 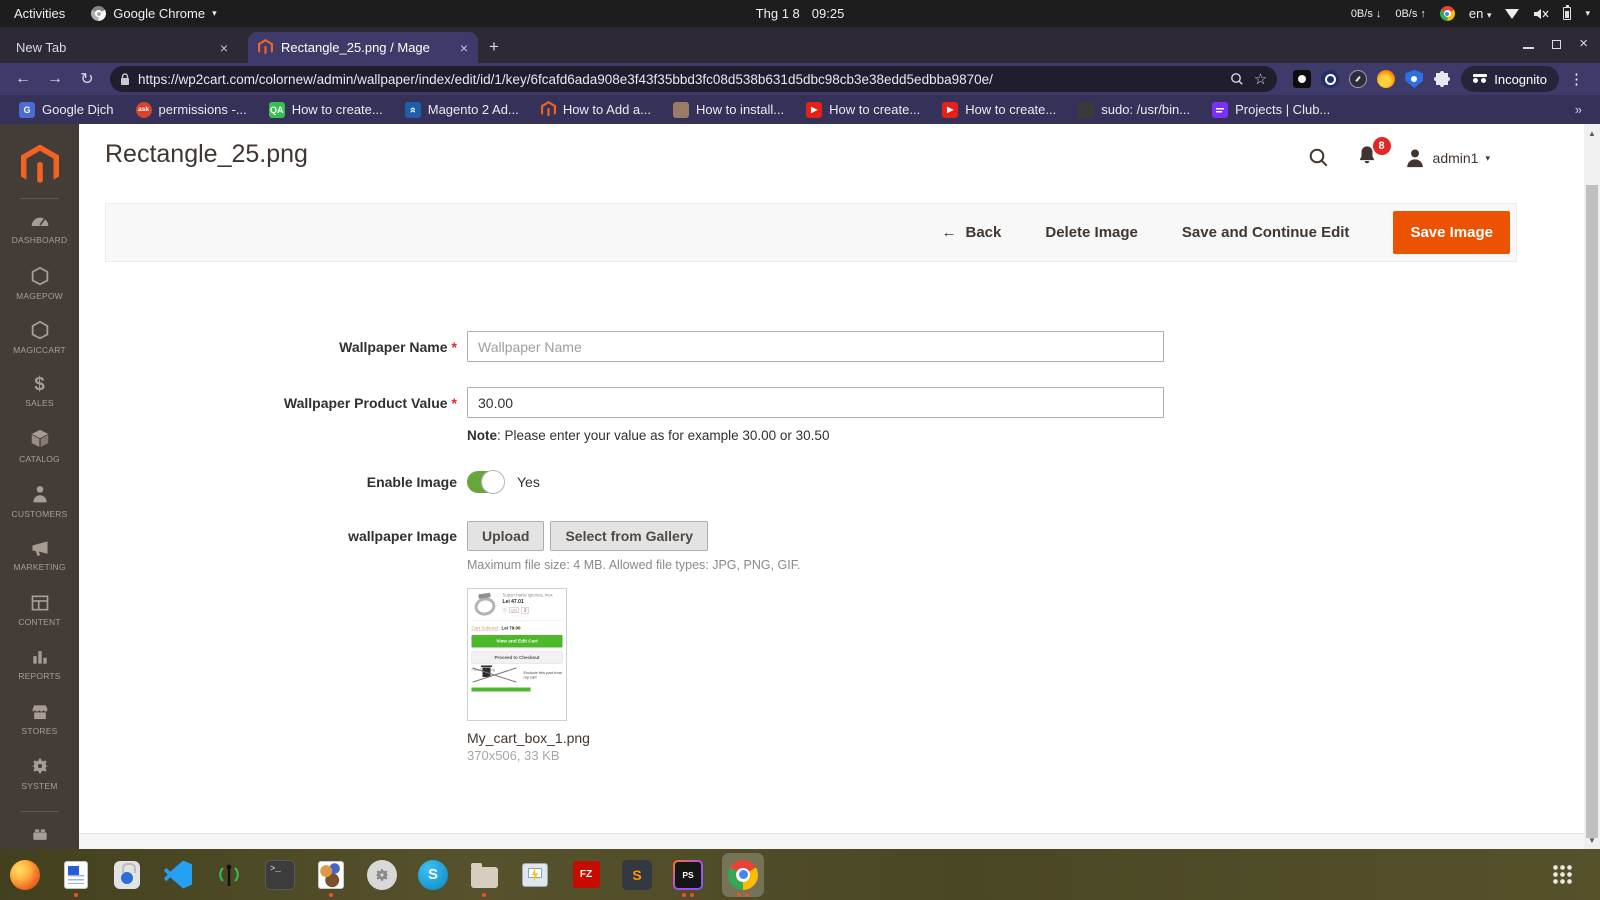 What do you see at coordinates (39, 610) in the screenshot?
I see `sidebar-item-content: CONTENT` at bounding box center [39, 610].